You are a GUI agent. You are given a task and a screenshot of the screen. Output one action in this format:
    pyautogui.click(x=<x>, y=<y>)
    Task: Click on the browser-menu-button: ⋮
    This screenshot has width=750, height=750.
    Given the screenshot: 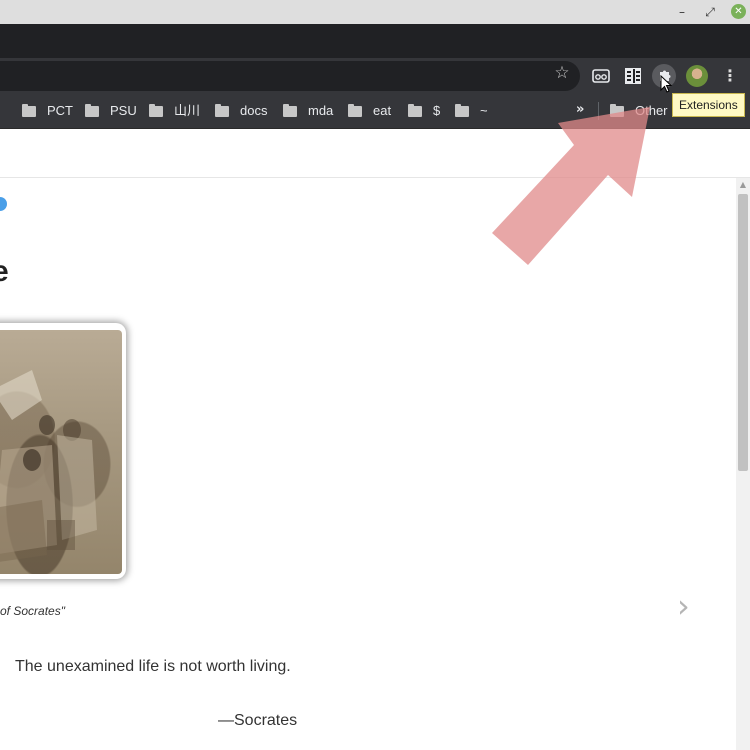 What is the action you would take?
    pyautogui.click(x=730, y=76)
    